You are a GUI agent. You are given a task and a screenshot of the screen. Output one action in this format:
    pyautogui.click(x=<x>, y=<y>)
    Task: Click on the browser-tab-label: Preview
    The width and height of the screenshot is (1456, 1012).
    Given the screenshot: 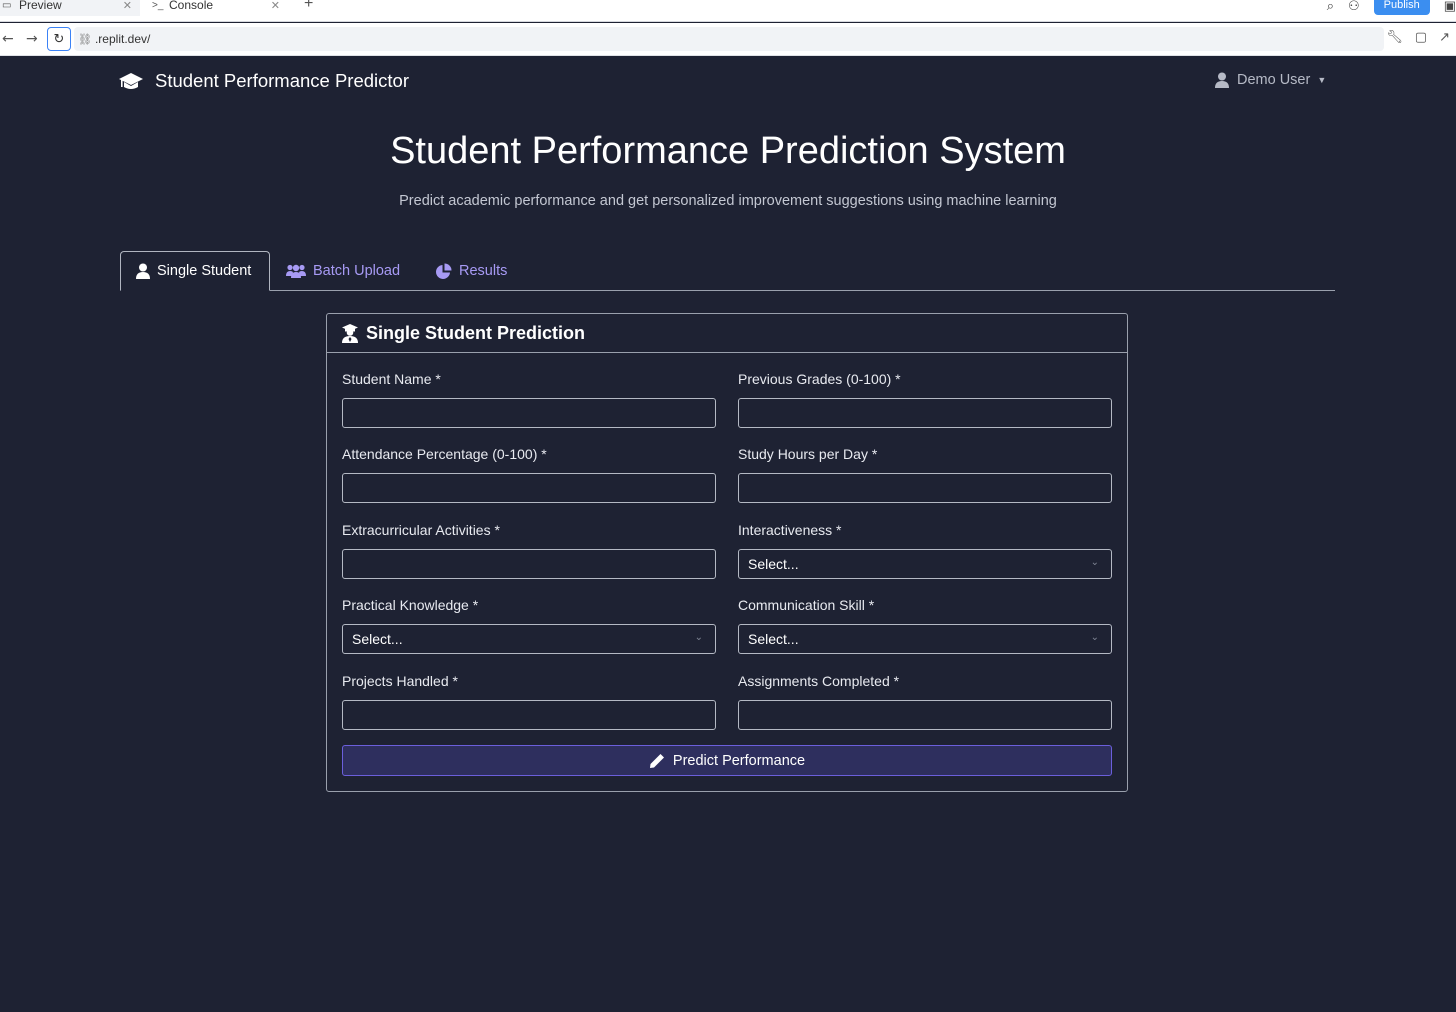 What is the action you would take?
    pyautogui.click(x=40, y=6)
    